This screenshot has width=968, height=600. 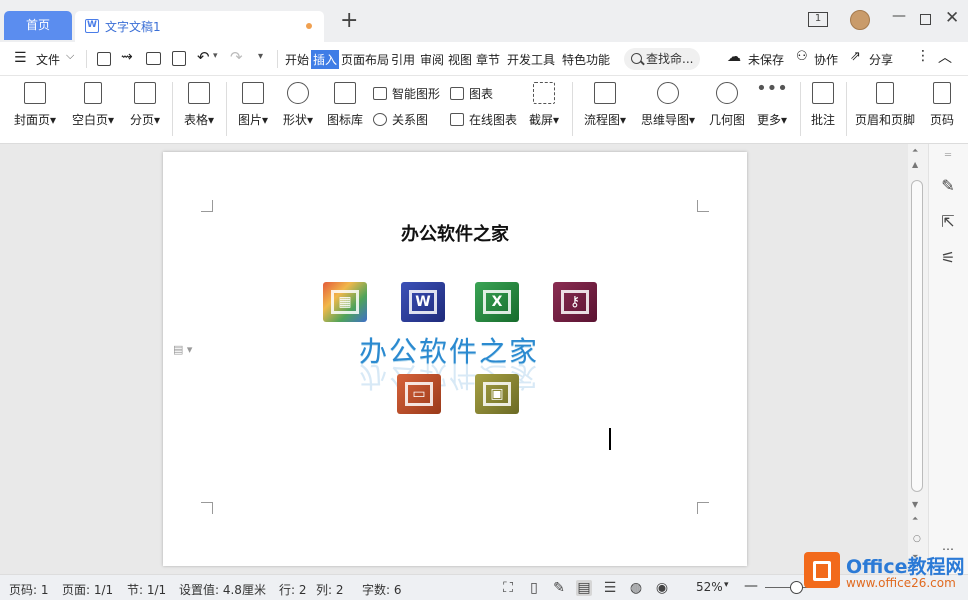 What do you see at coordinates (823, 105) in the screenshot?
I see `comment-button: 批注` at bounding box center [823, 105].